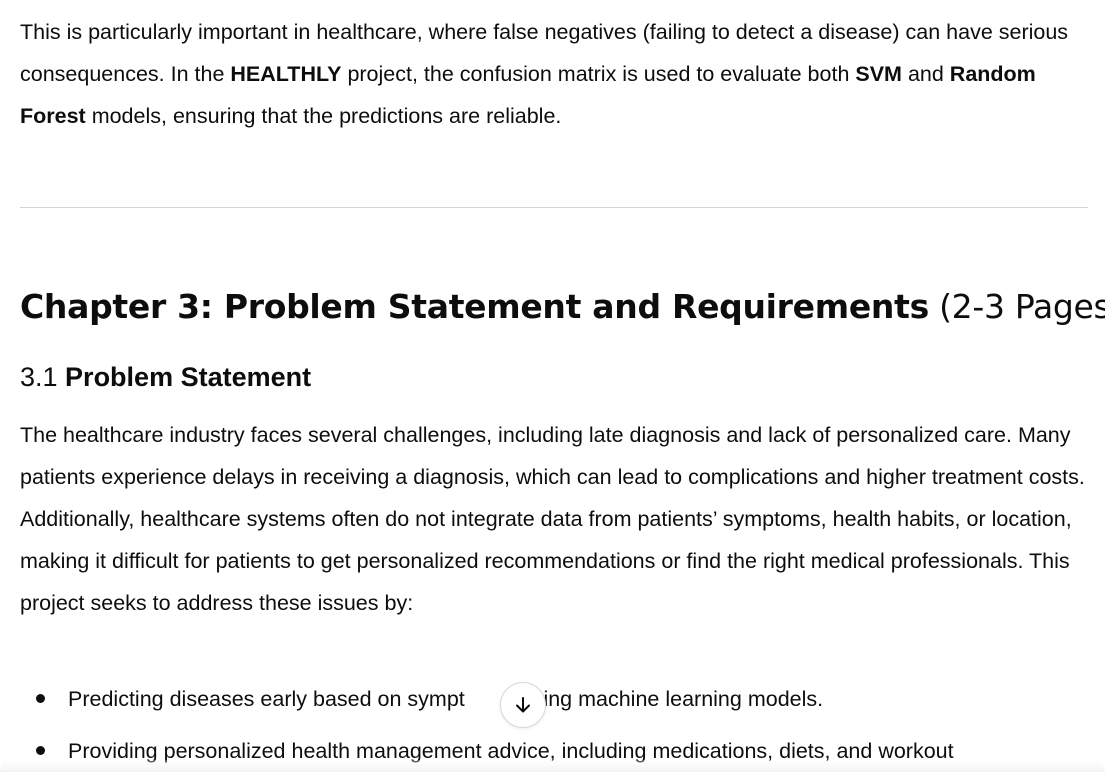  I want to click on list-item-text: using machine learning models., so click(669, 699).